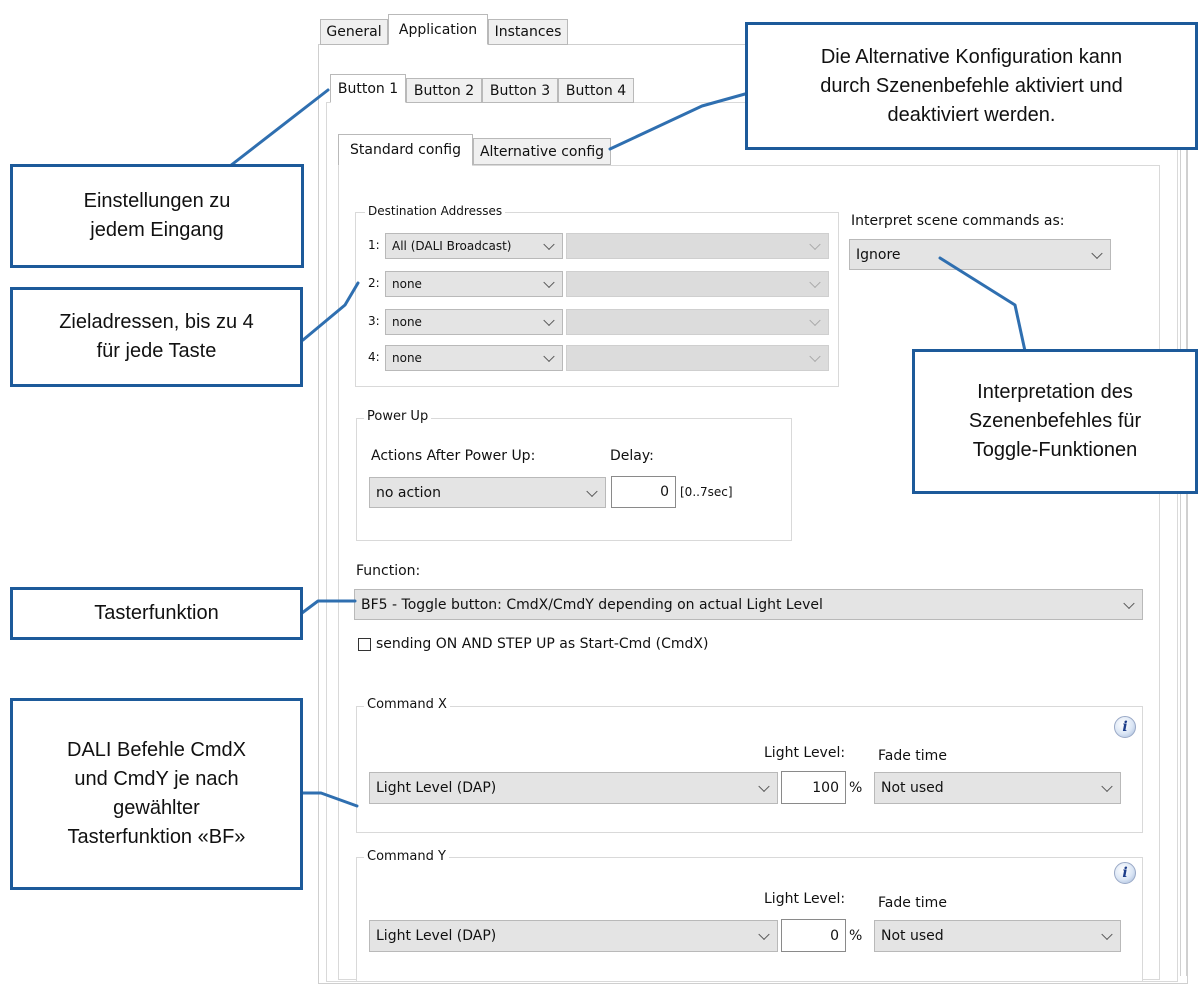 Image resolution: width=1198 pixels, height=984 pixels. What do you see at coordinates (156, 613) in the screenshot?
I see `callout-tasterfunktion: Tasterfunktion` at bounding box center [156, 613].